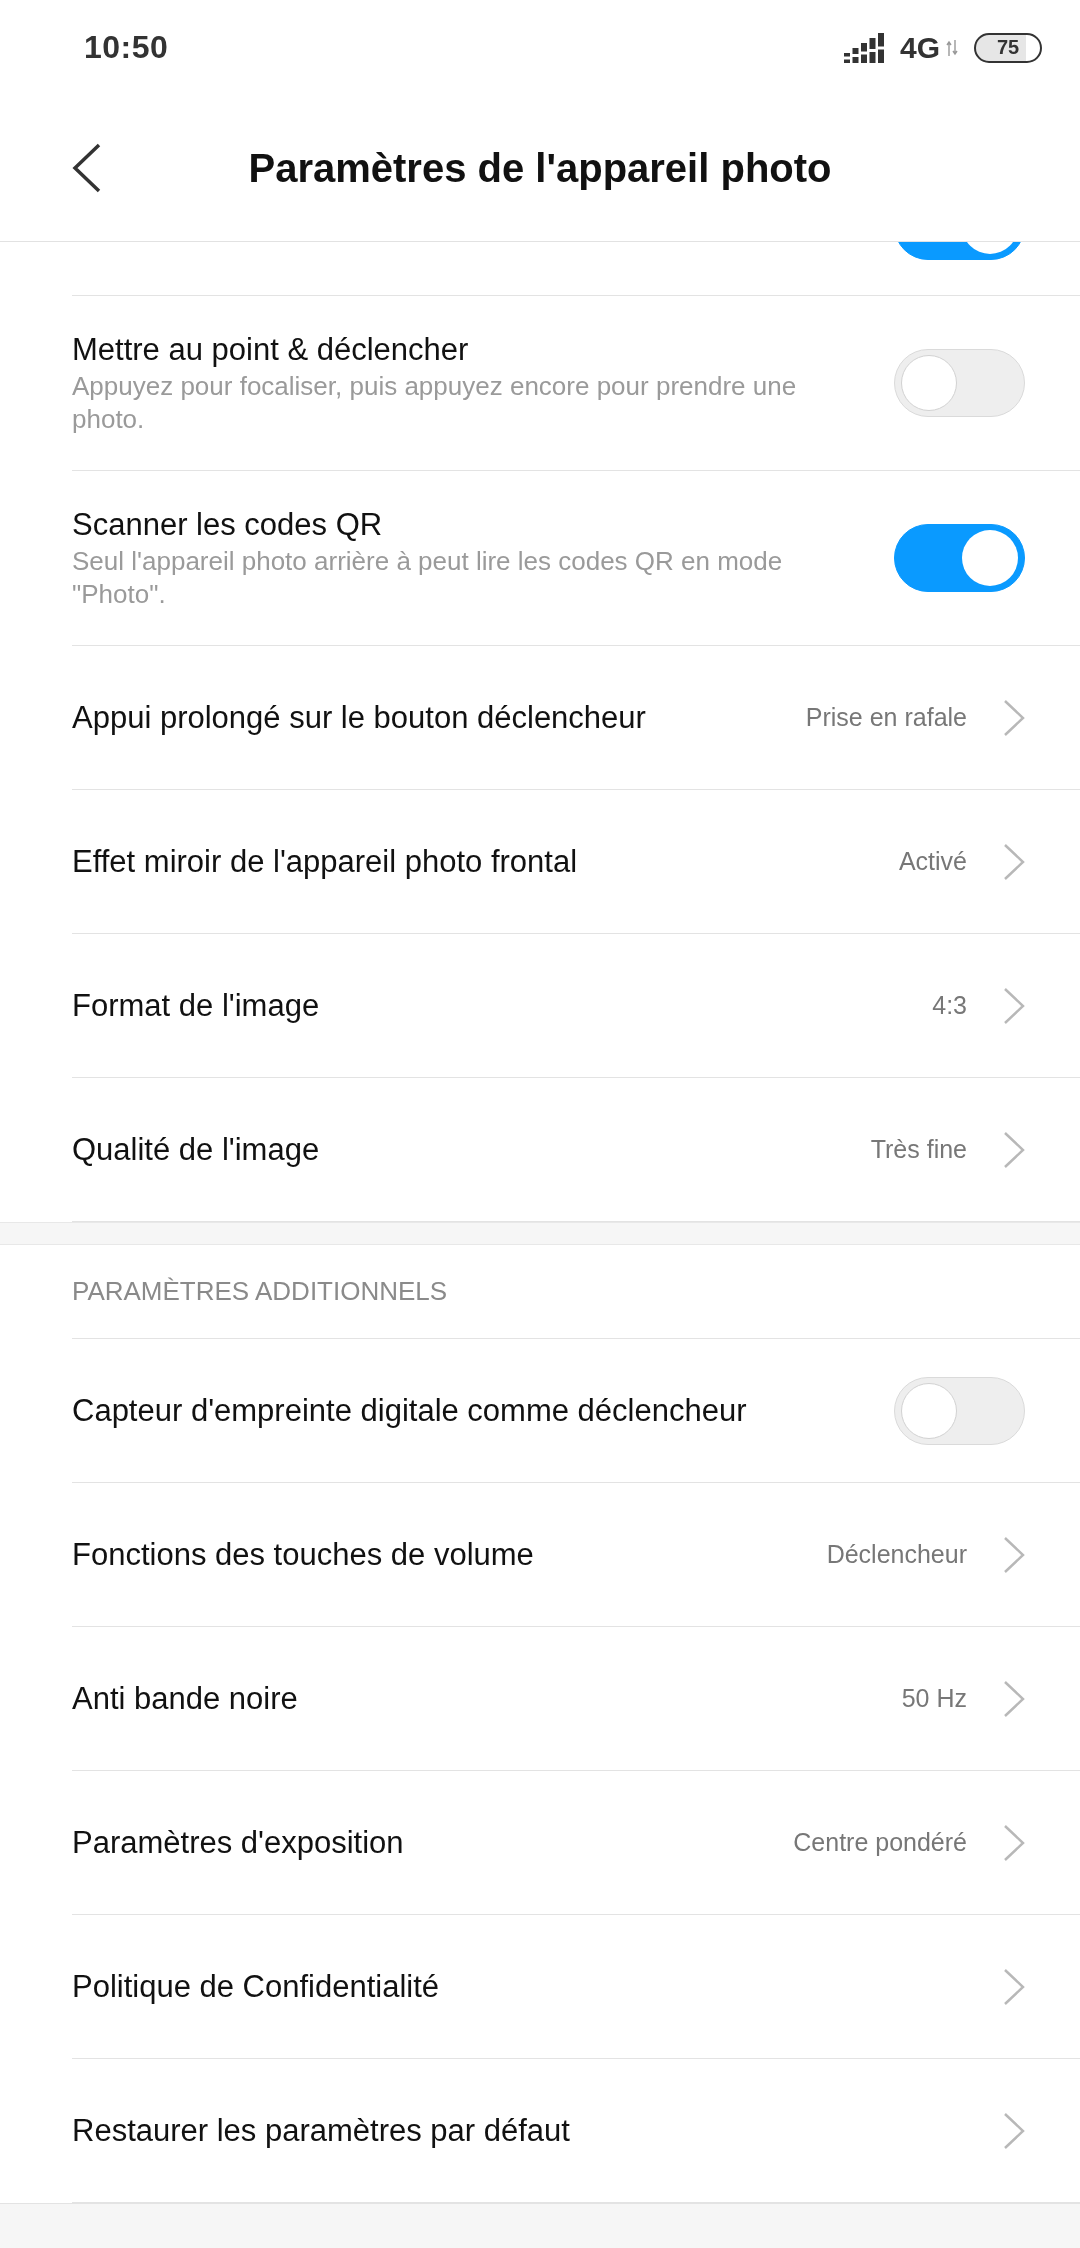 The image size is (1080, 2248). Describe the element at coordinates (87, 168) in the screenshot. I see `back-icon` at that location.